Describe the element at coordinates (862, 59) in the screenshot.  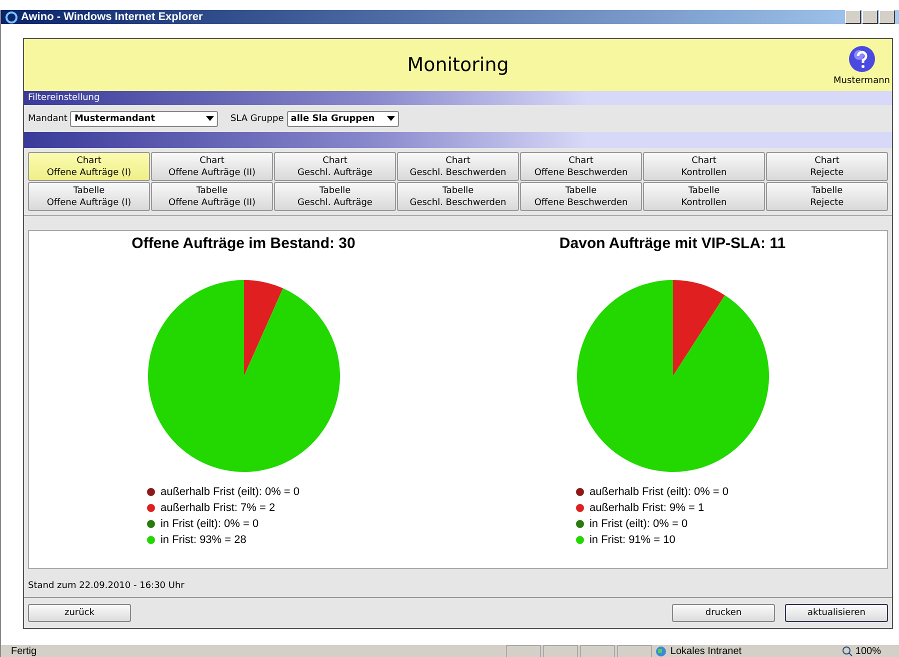
I see `help-icon` at that location.